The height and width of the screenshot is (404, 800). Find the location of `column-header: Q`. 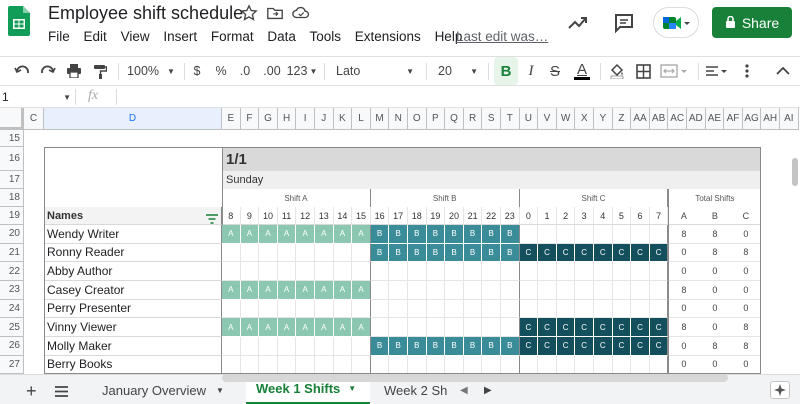

column-header: Q is located at coordinates (454, 119).